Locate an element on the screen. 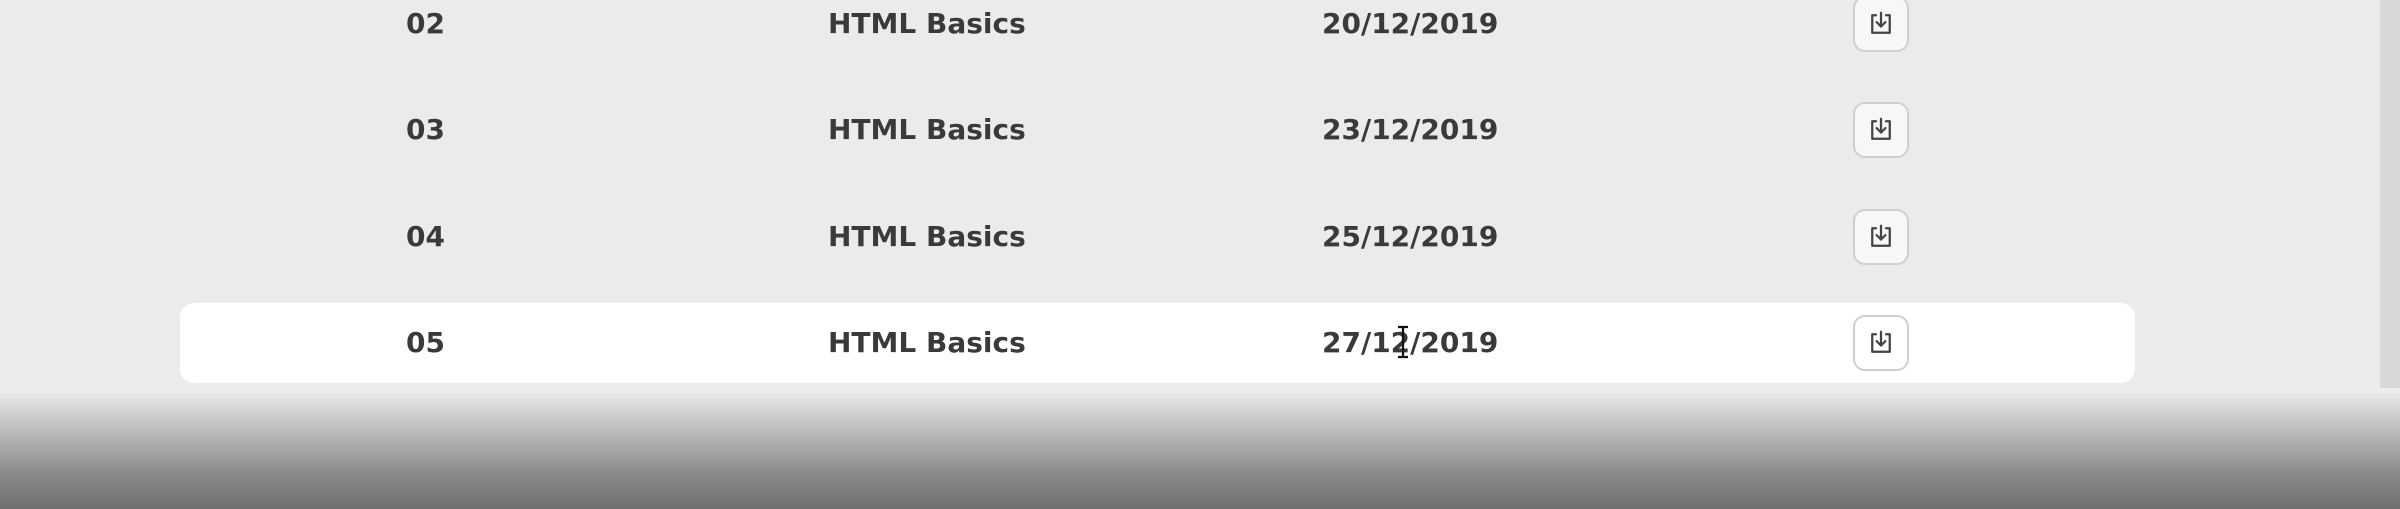 The height and width of the screenshot is (509, 2400). text-cursor-icon is located at coordinates (1403, 342).